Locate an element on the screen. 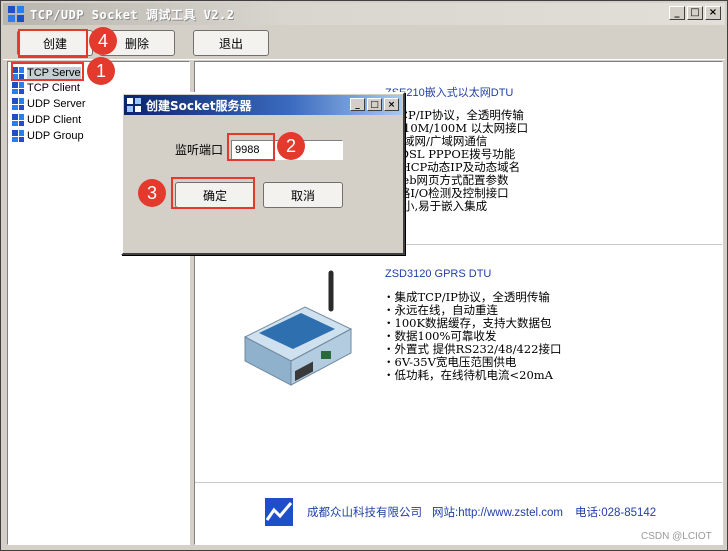  dialog-title: 创建Socket服务器 is located at coordinates (199, 105).